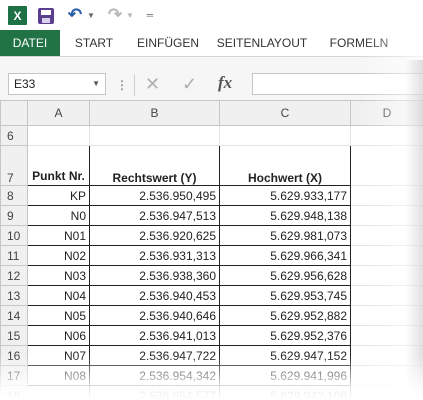  What do you see at coordinates (225, 83) in the screenshot?
I see `insert-function-icon: fx` at bounding box center [225, 83].